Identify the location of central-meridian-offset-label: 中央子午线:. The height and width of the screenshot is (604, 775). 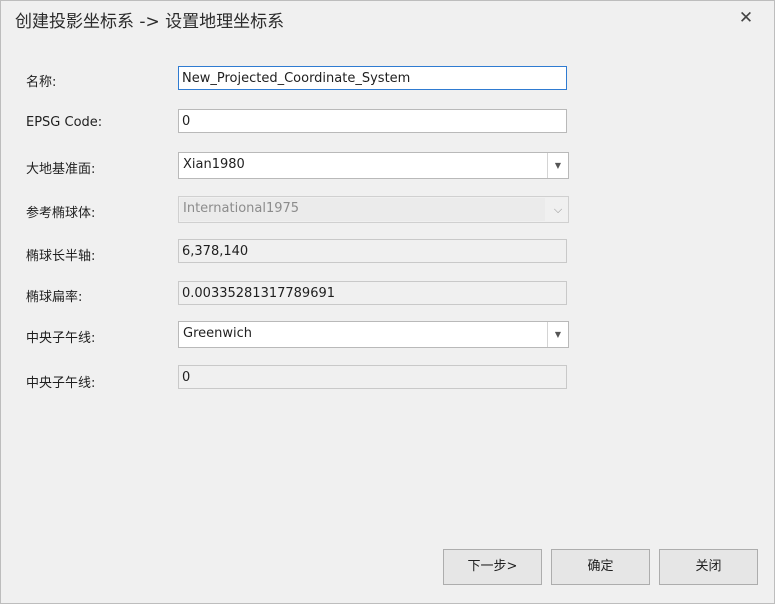
(61, 383).